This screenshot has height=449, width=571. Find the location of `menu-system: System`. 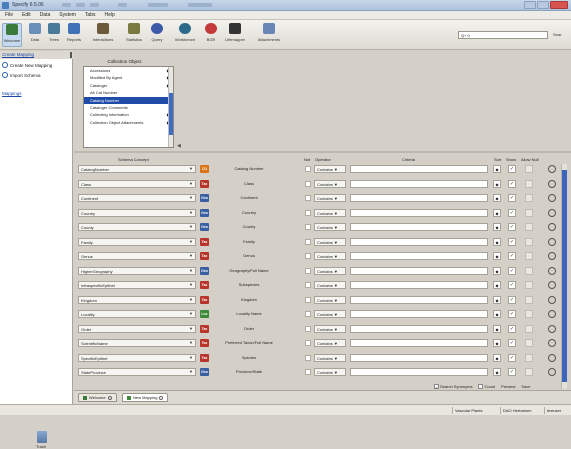

menu-system: System is located at coordinates (67, 15).